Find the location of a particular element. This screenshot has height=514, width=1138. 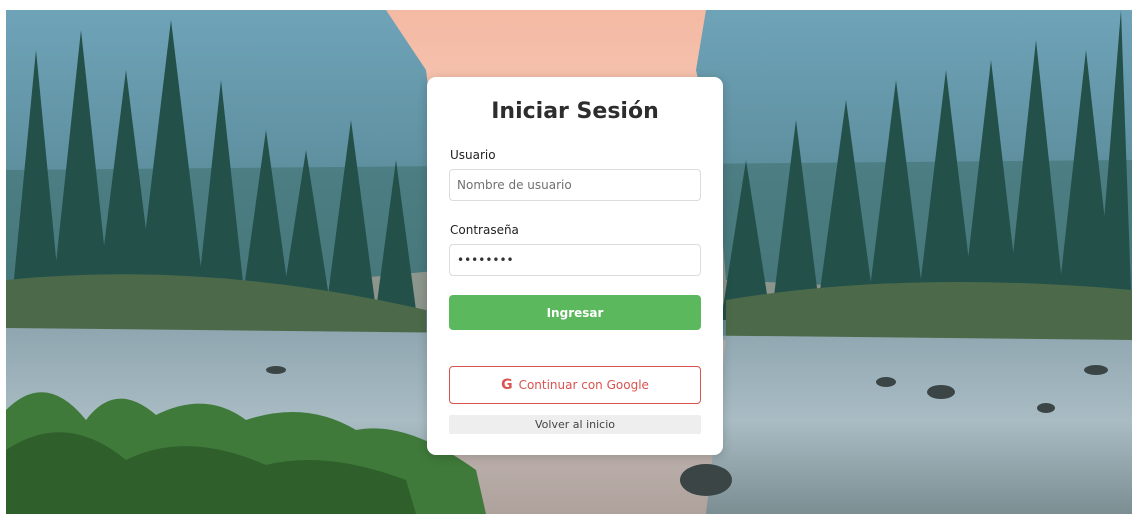

password-input is located at coordinates (575, 260).